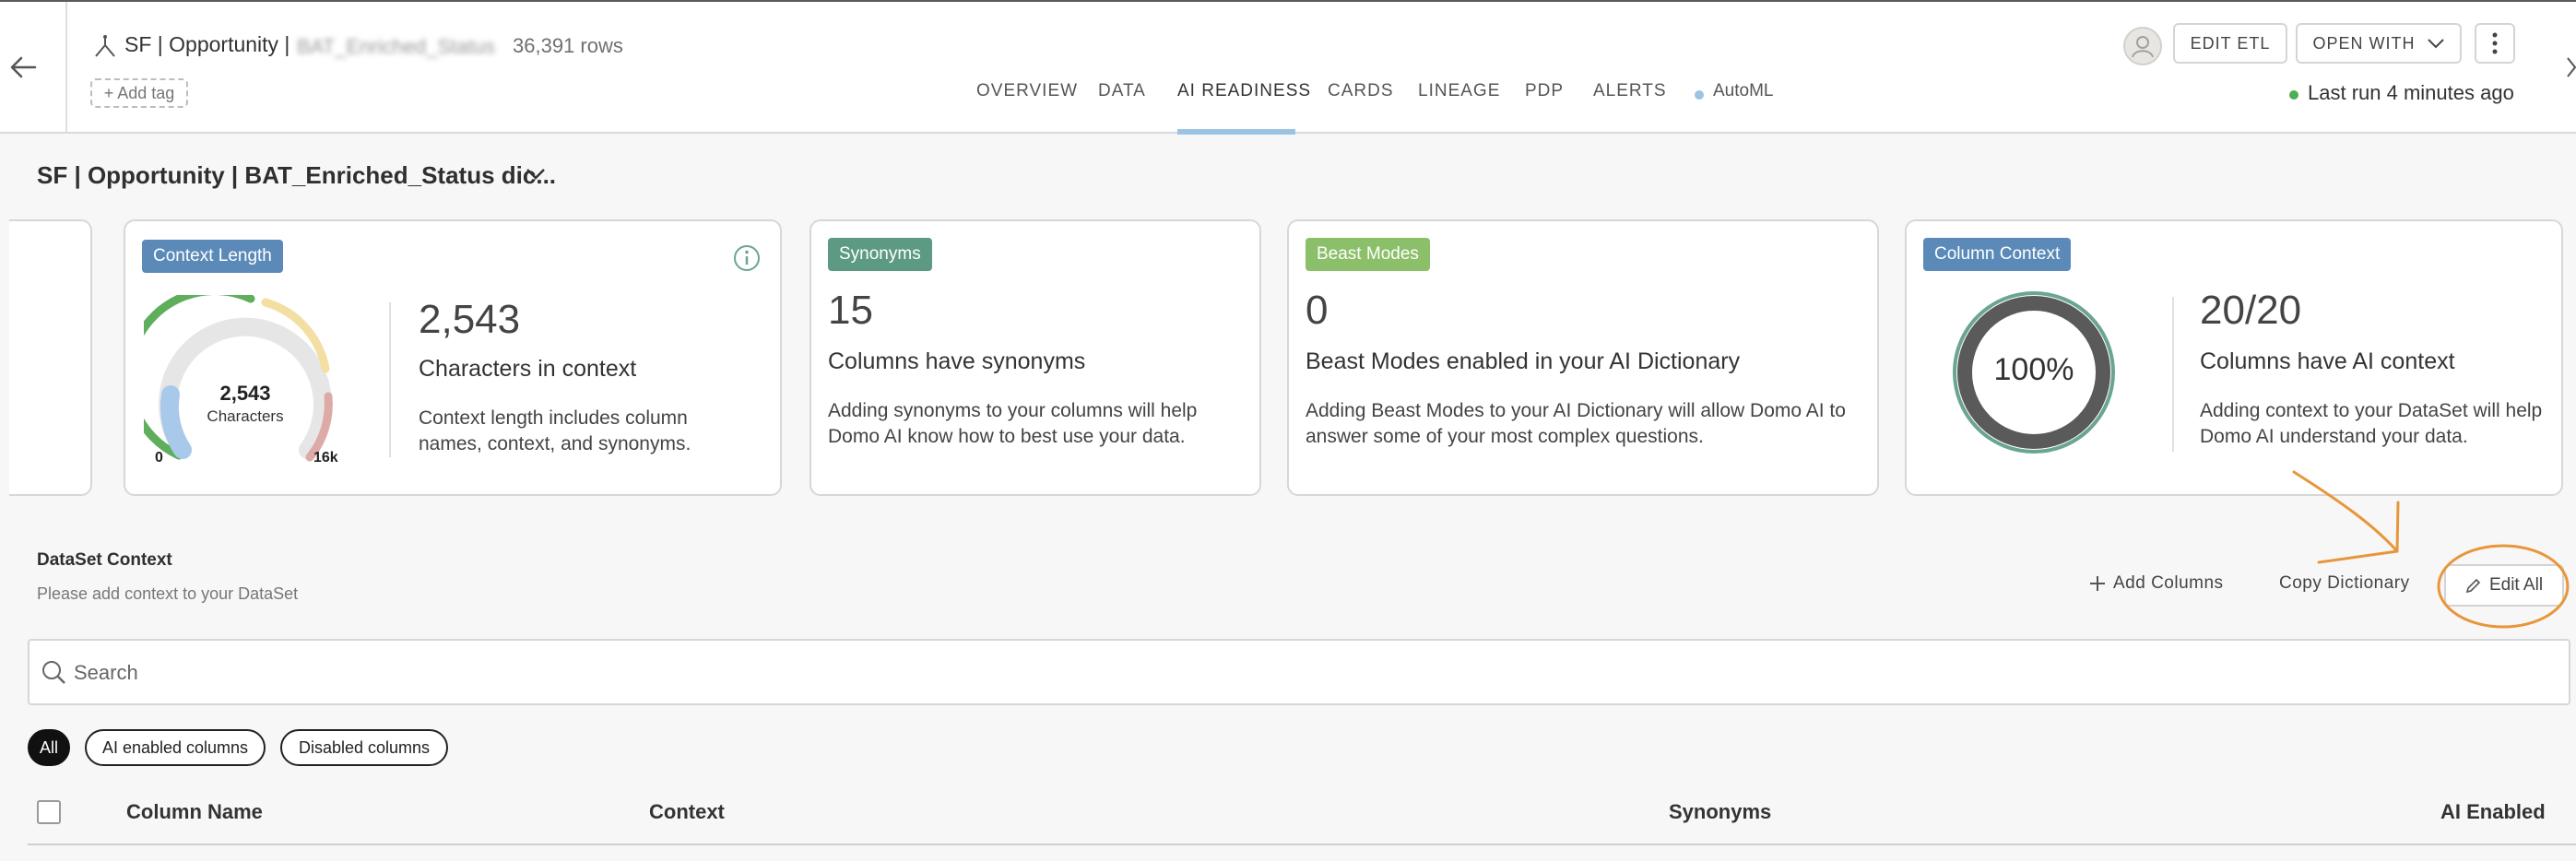  What do you see at coordinates (2293, 95) in the screenshot?
I see `last-run-status-dot` at bounding box center [2293, 95].